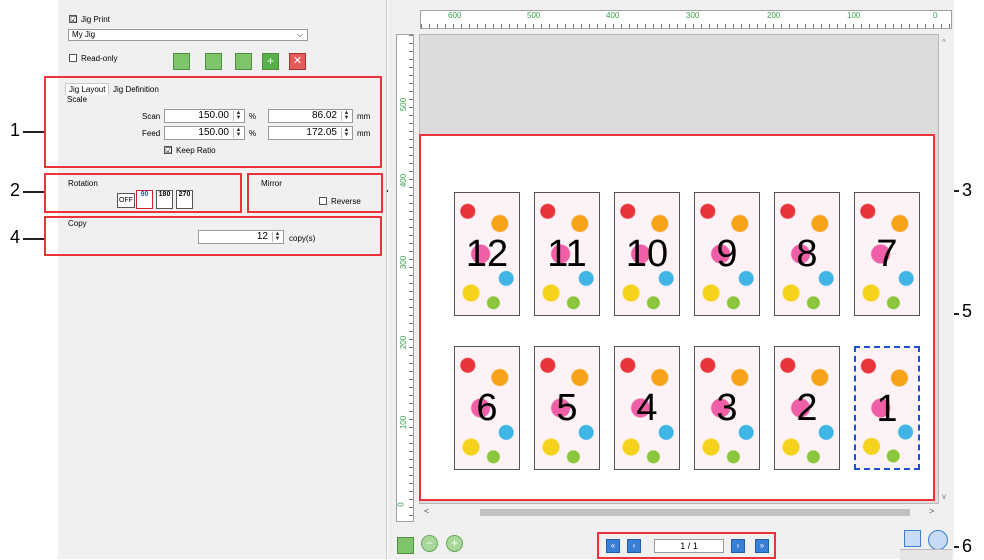 This screenshot has height=560, width=984. What do you see at coordinates (15, 130) in the screenshot?
I see `callout-1: 1` at bounding box center [15, 130].